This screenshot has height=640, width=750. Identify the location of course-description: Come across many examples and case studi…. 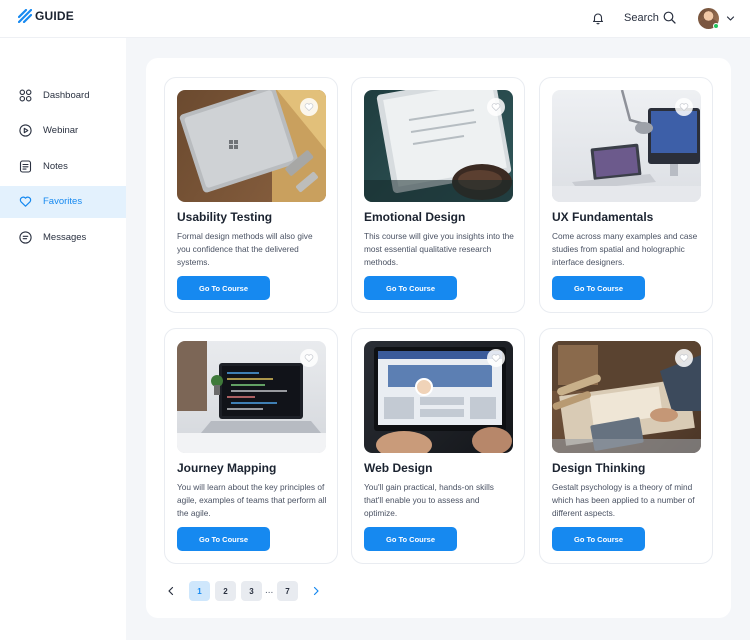
(625, 249).